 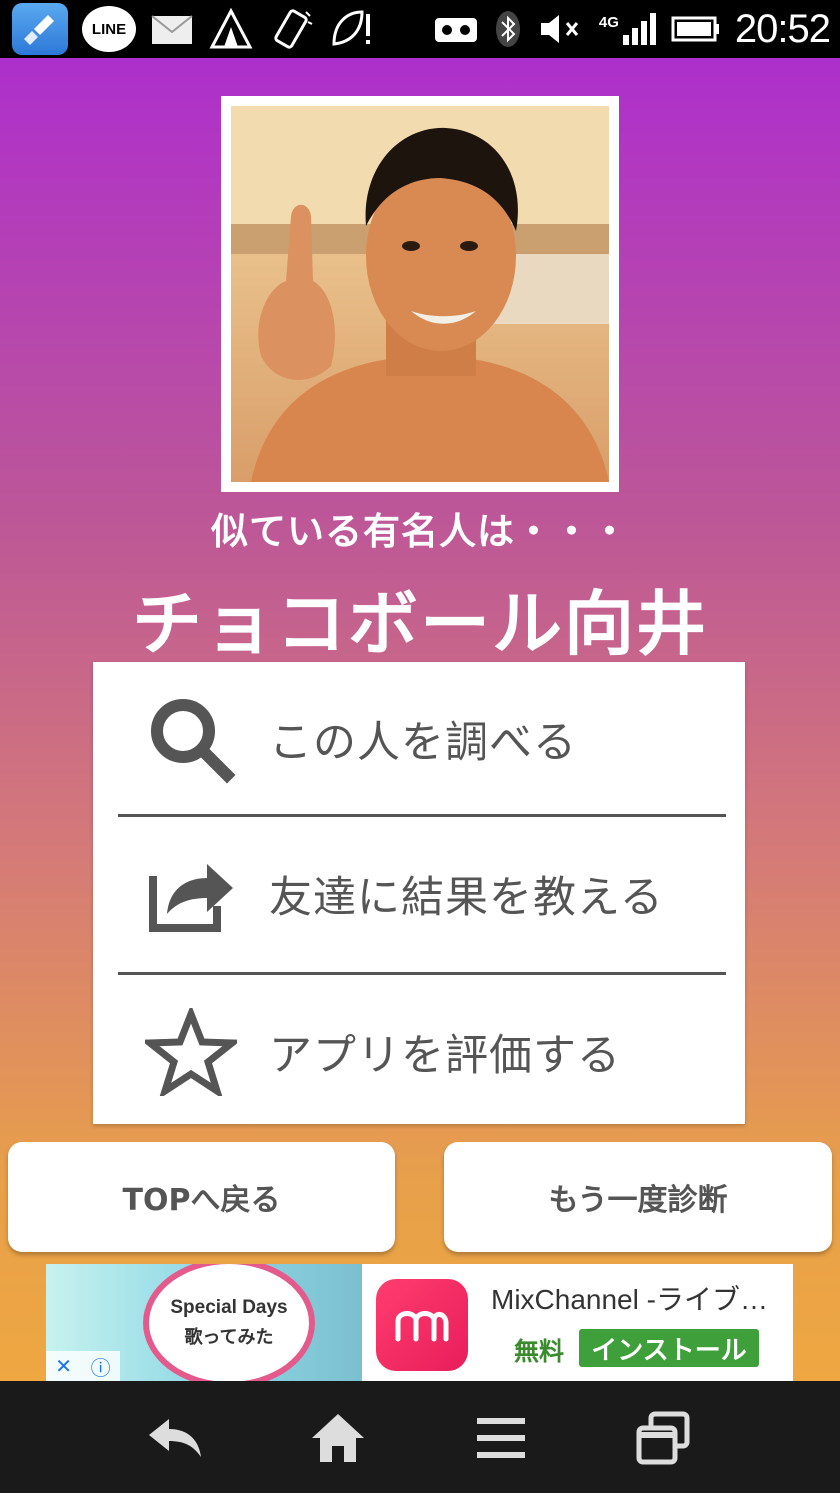 I want to click on menu-item-rate-app: アプリを評価する, so click(x=419, y=1052).